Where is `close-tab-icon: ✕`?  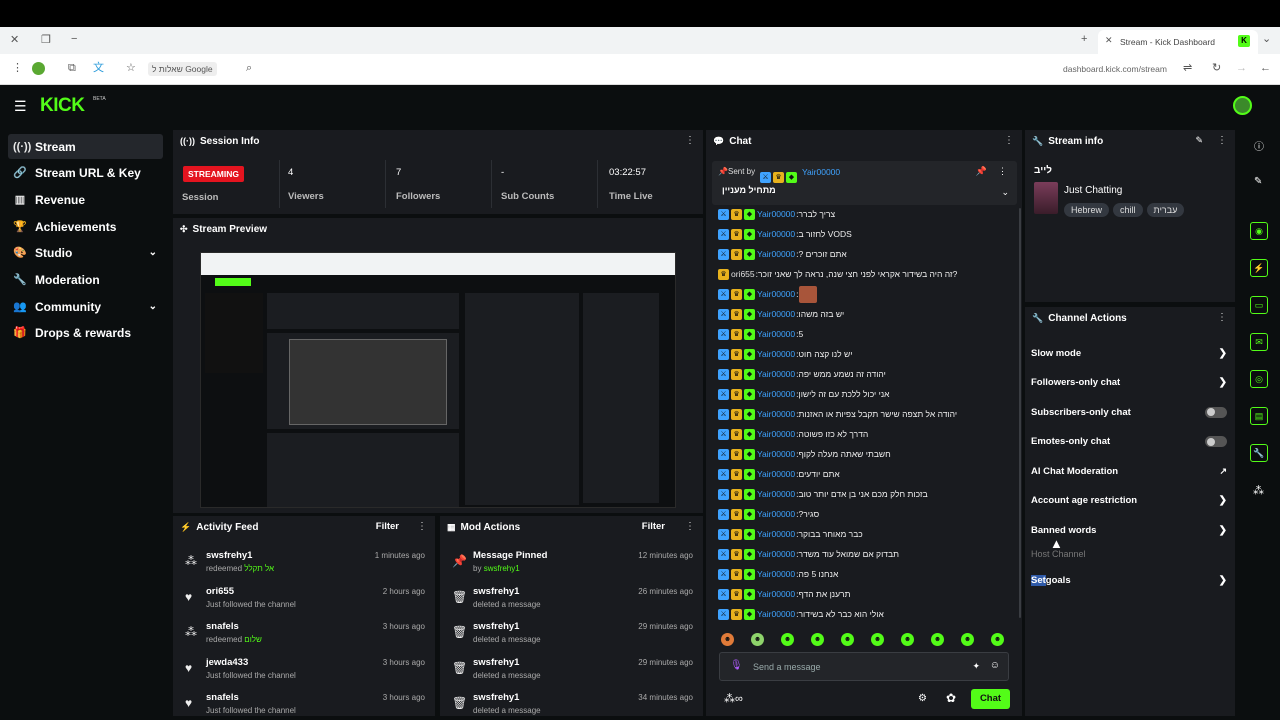
close-tab-icon: ✕ is located at coordinates (1109, 40).